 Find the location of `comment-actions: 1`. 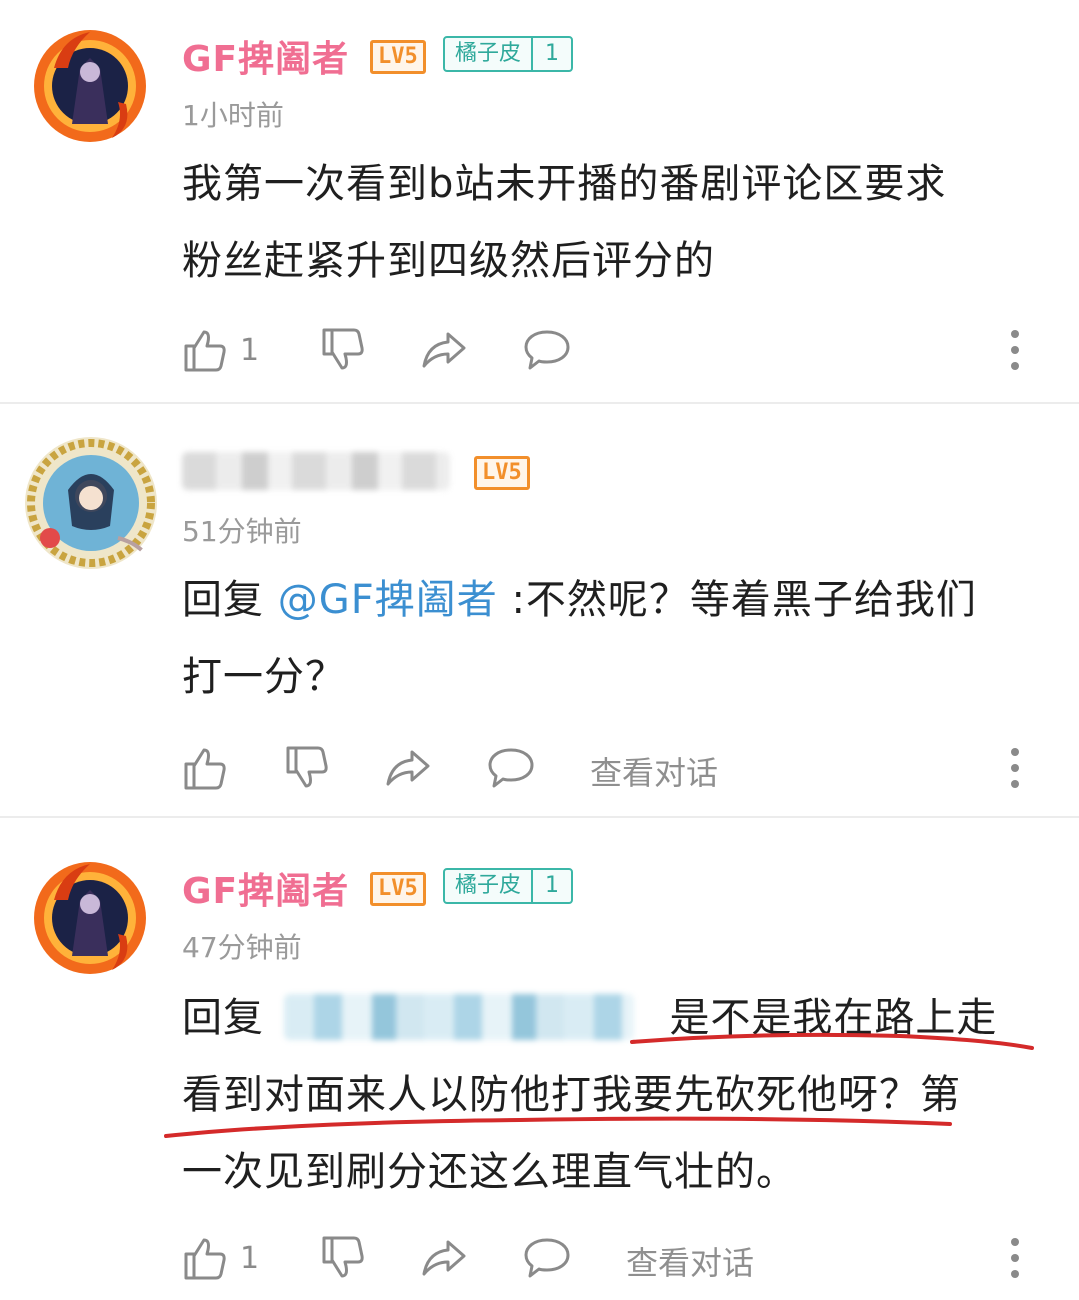

comment-actions: 1 is located at coordinates (610, 350).